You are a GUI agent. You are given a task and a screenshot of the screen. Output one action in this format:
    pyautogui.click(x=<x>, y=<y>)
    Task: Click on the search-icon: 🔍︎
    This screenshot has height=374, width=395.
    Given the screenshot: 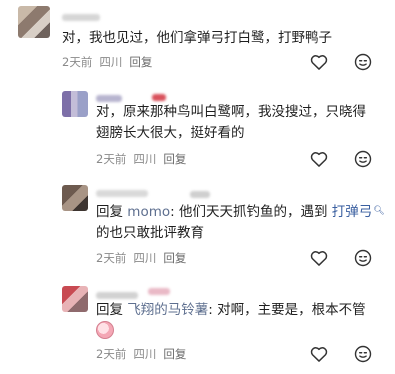 What is the action you would take?
    pyautogui.click(x=378, y=211)
    